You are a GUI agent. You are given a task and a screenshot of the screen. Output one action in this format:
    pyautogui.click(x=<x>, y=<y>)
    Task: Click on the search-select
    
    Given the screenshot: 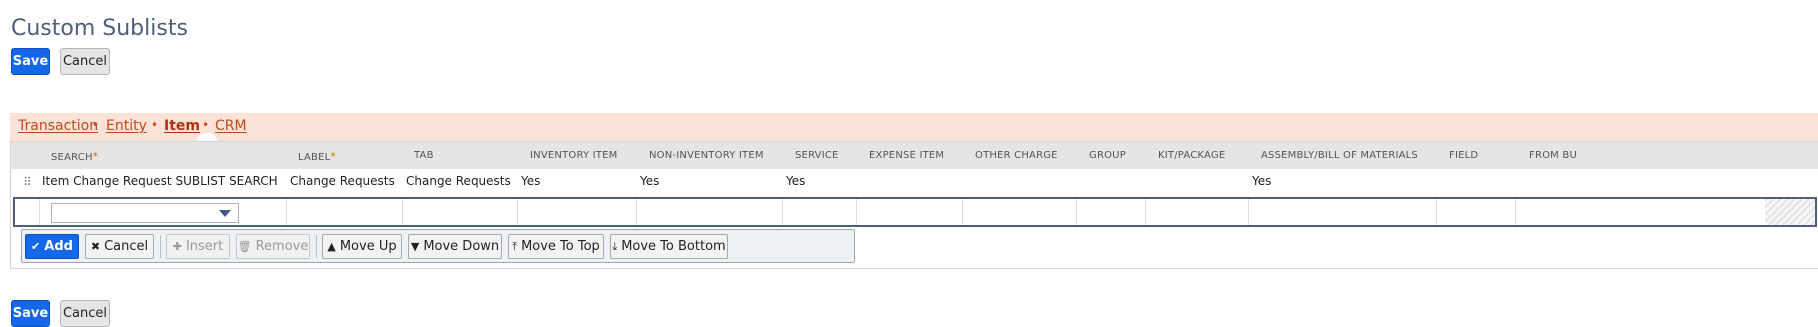 What is the action you would take?
    pyautogui.click(x=145, y=213)
    